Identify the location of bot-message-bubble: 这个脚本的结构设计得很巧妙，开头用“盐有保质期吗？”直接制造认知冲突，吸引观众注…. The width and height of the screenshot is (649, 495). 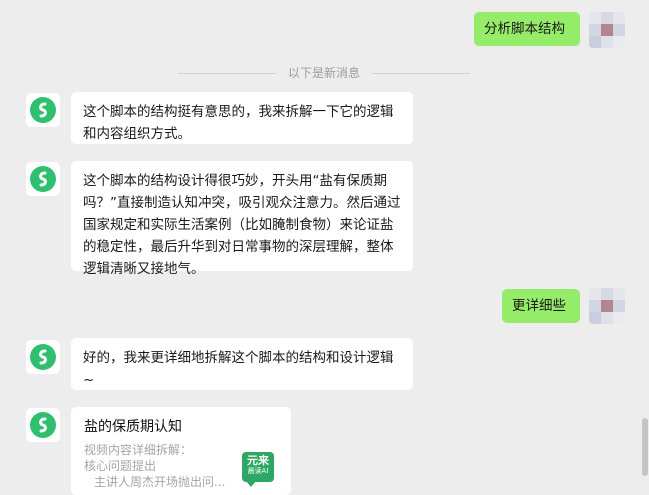
(242, 219).